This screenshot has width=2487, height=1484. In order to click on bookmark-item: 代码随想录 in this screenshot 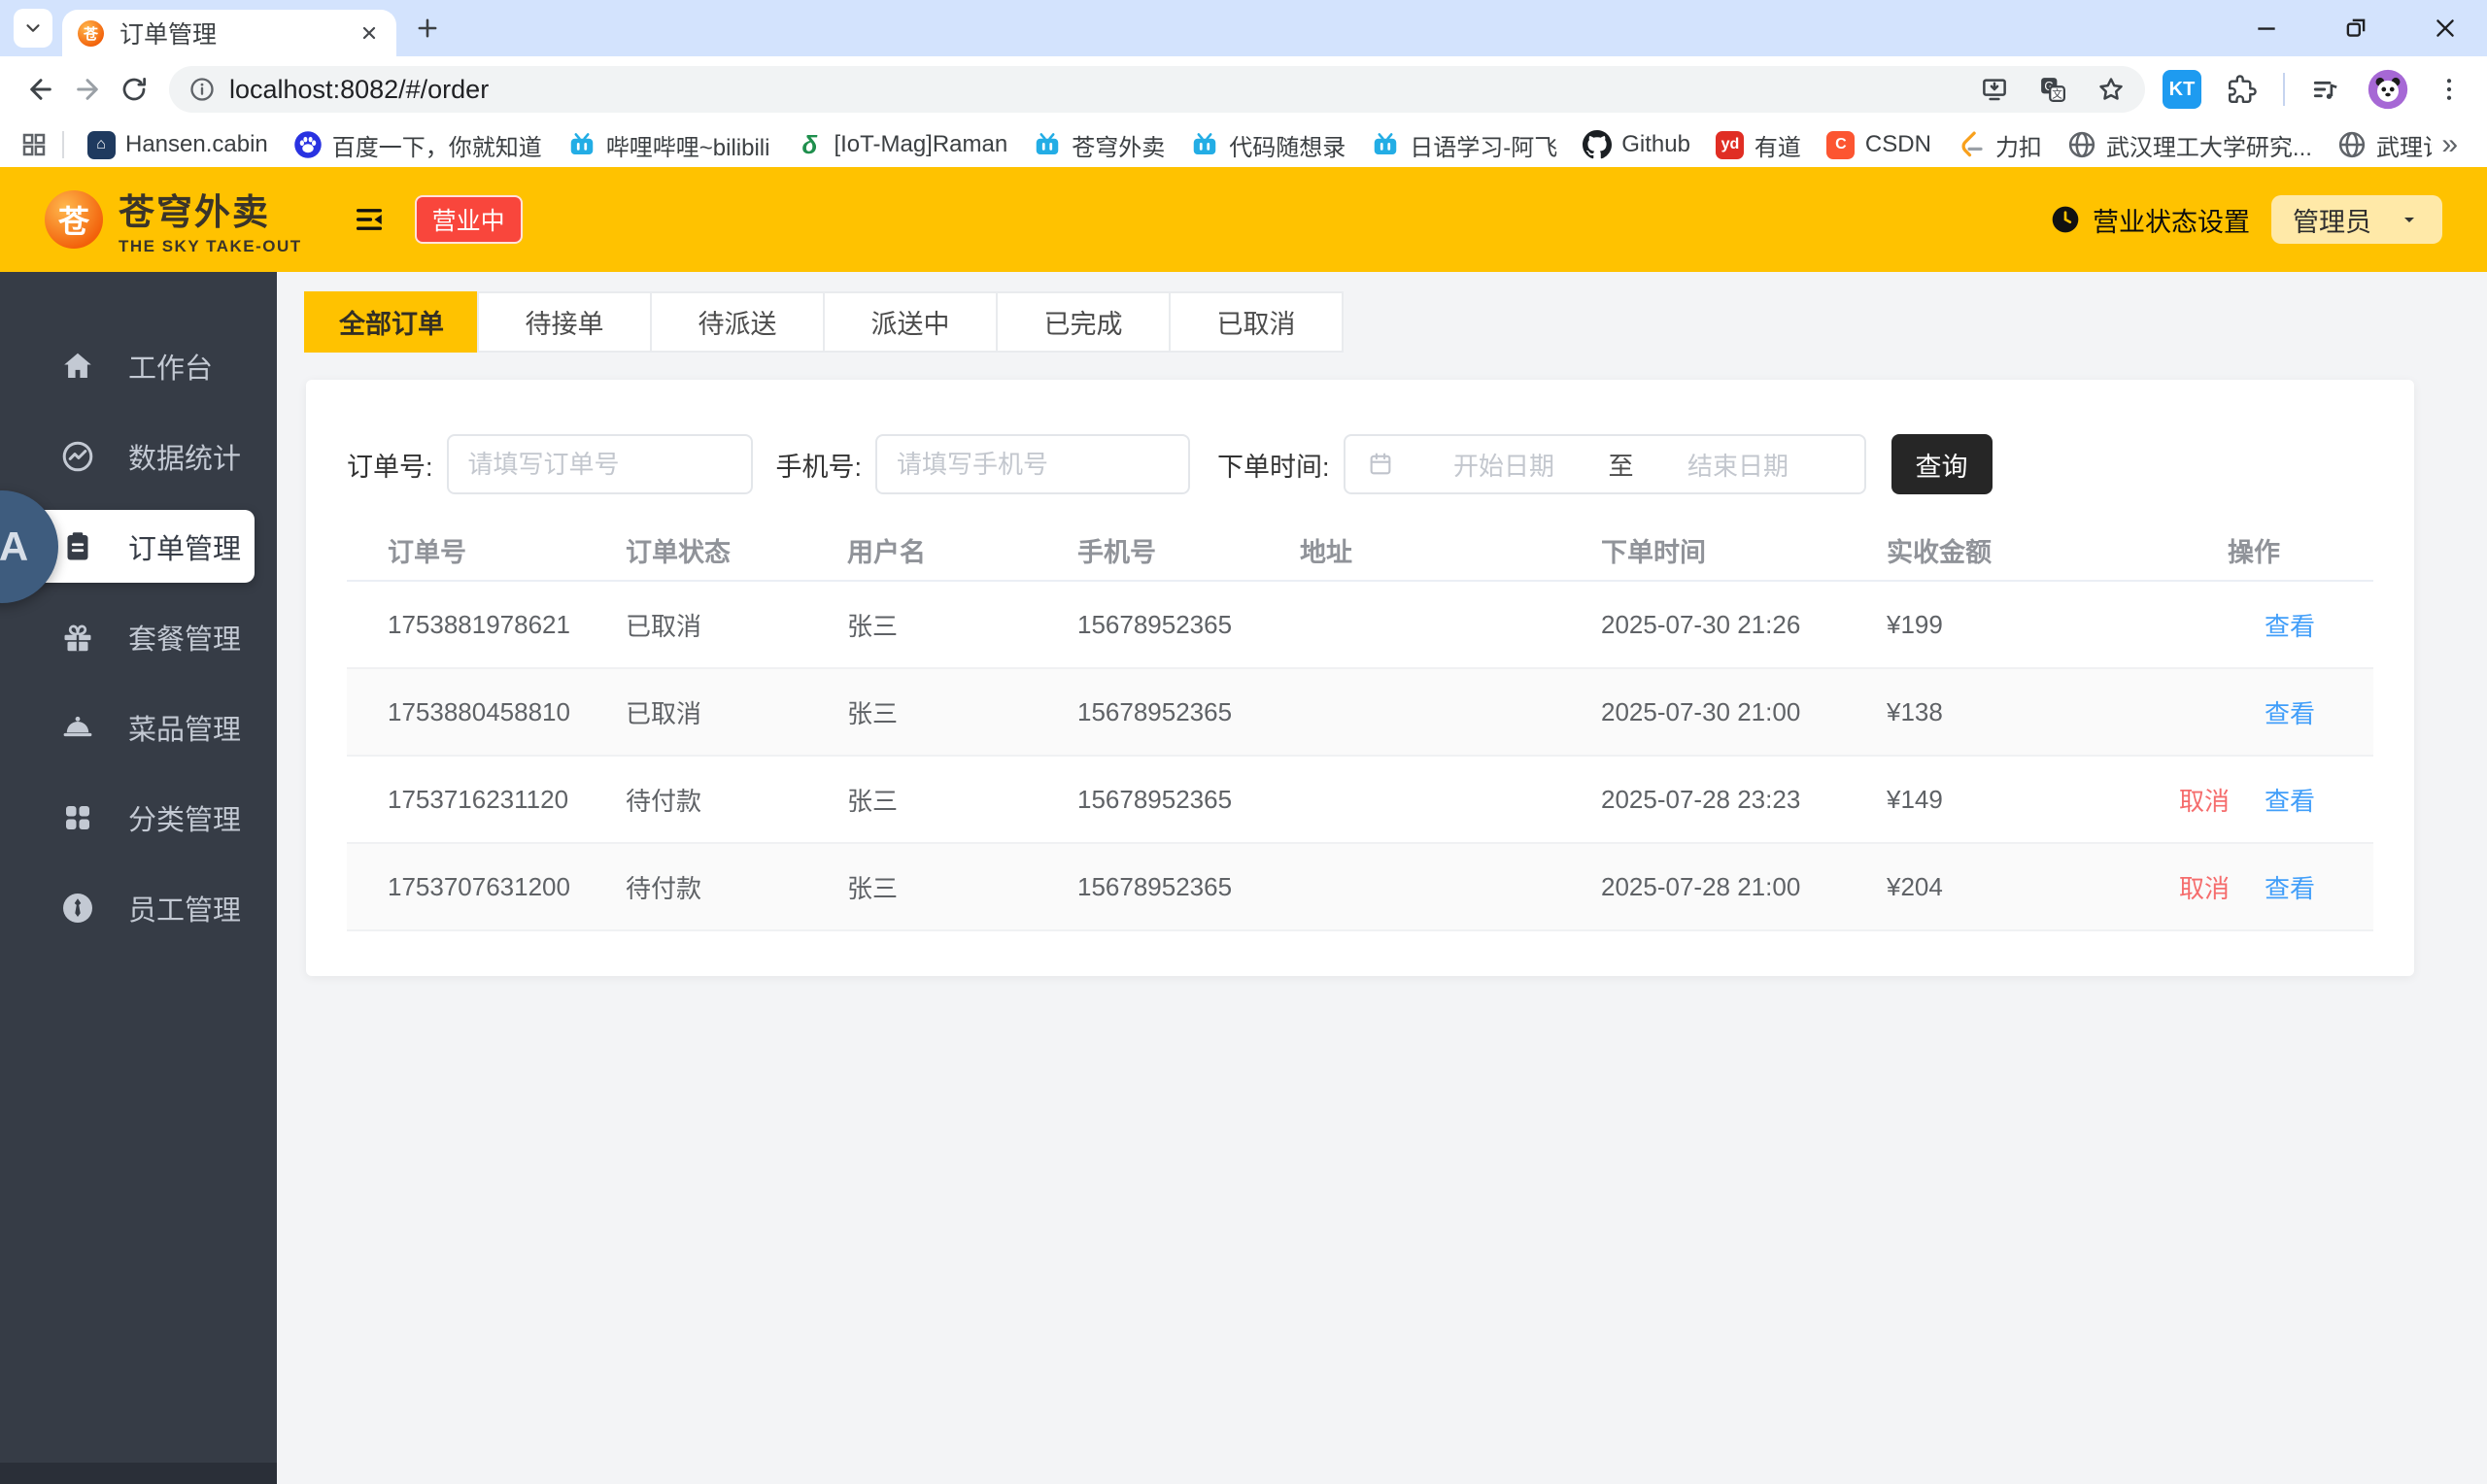, I will do `click(1267, 145)`.